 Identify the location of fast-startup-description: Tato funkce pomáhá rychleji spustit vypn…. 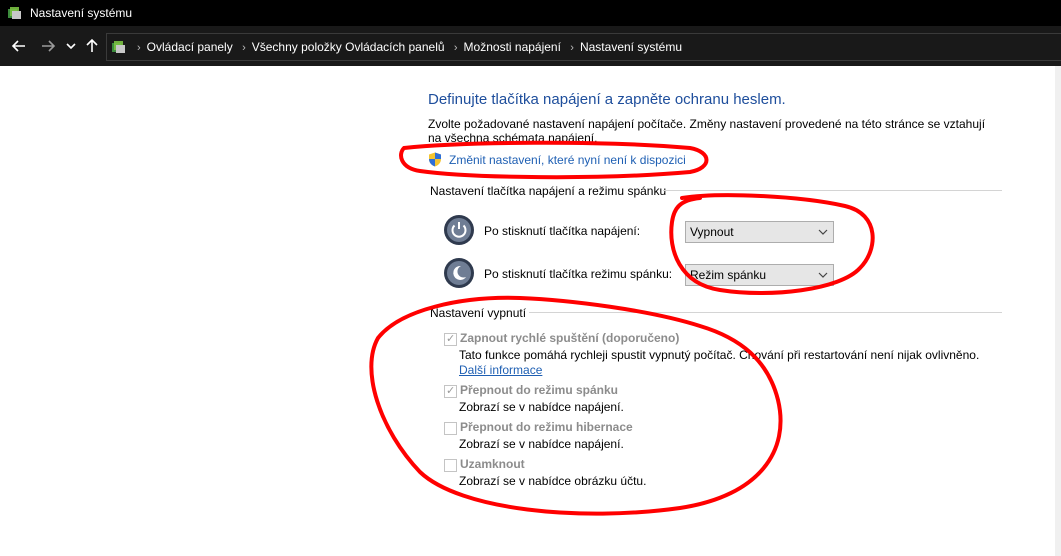
(719, 355).